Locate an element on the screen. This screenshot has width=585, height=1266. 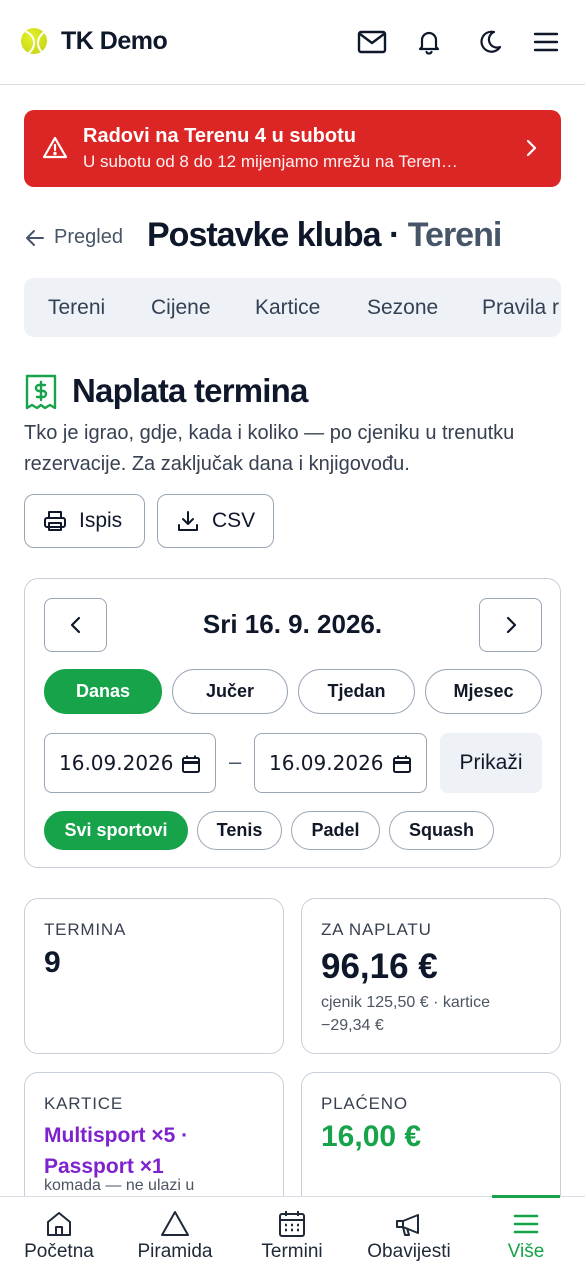
next-day-button is located at coordinates (510, 625).